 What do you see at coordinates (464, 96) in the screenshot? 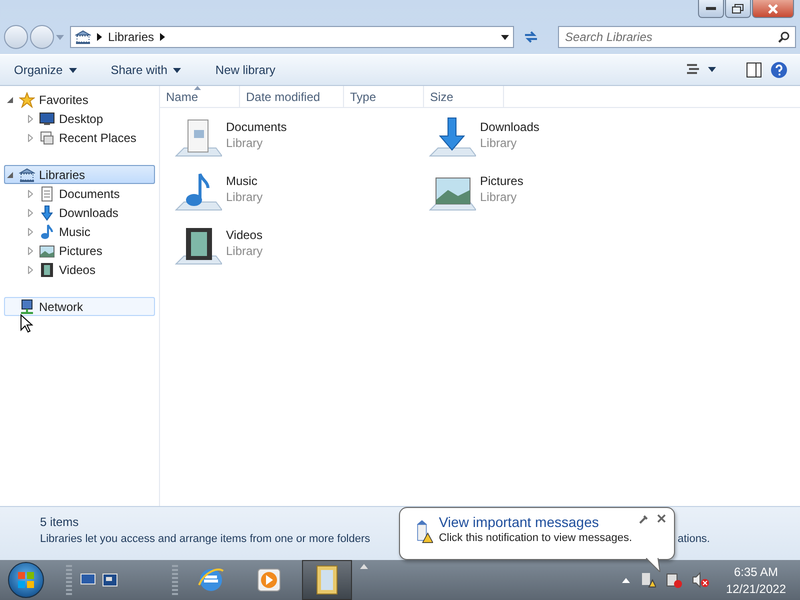
I see `column-header: Size` at bounding box center [464, 96].